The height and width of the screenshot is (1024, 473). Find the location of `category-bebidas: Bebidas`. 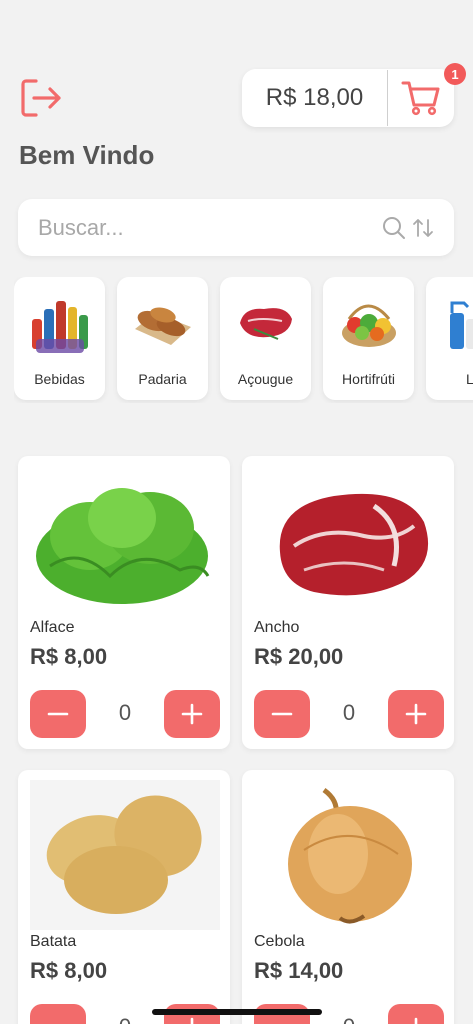

category-bebidas: Bebidas is located at coordinates (59, 338).